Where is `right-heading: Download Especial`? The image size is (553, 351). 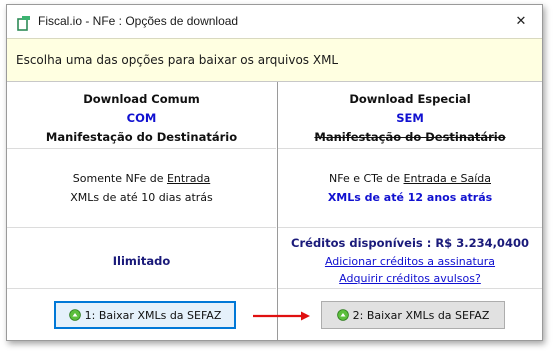 right-heading: Download Especial is located at coordinates (410, 99).